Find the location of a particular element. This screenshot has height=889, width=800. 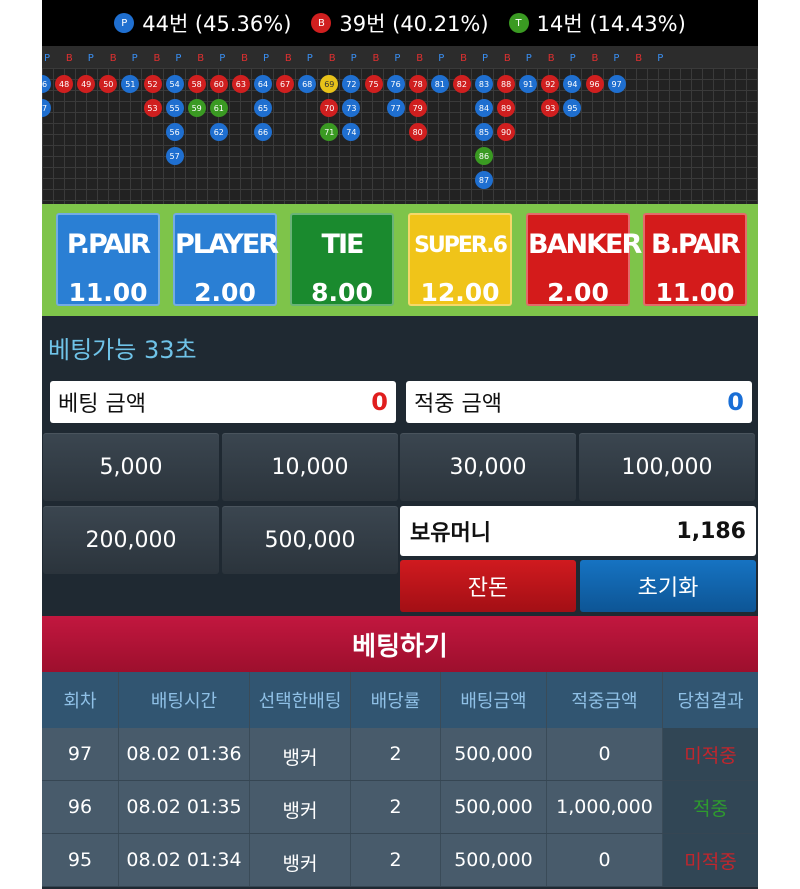

road-ball: 64 is located at coordinates (263, 84).